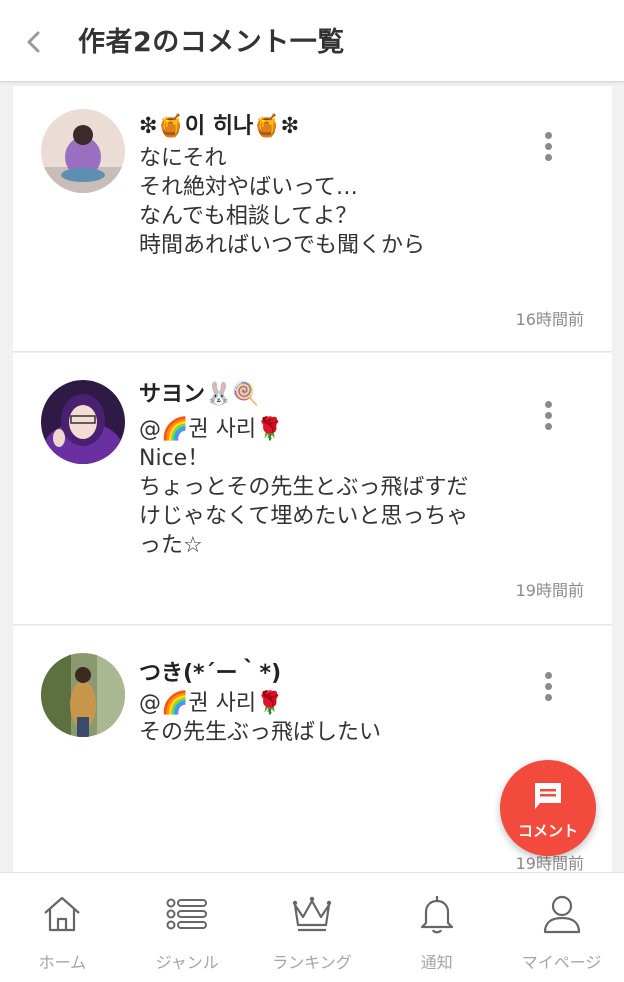 This screenshot has height=982, width=624. What do you see at coordinates (548, 796) in the screenshot?
I see `comment-icon` at bounding box center [548, 796].